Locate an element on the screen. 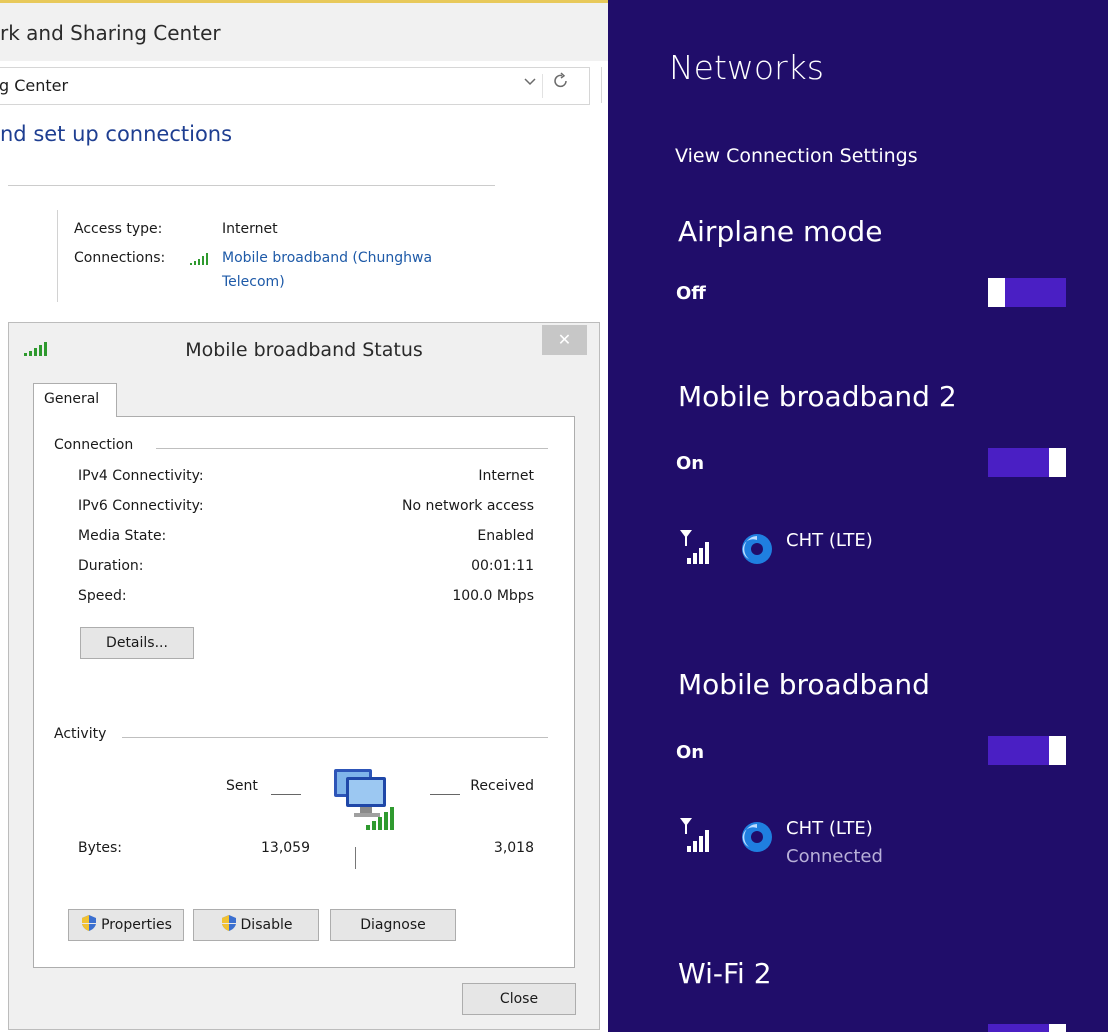 The width and height of the screenshot is (1108, 1032). mobile-broadband-state: On is located at coordinates (690, 752).